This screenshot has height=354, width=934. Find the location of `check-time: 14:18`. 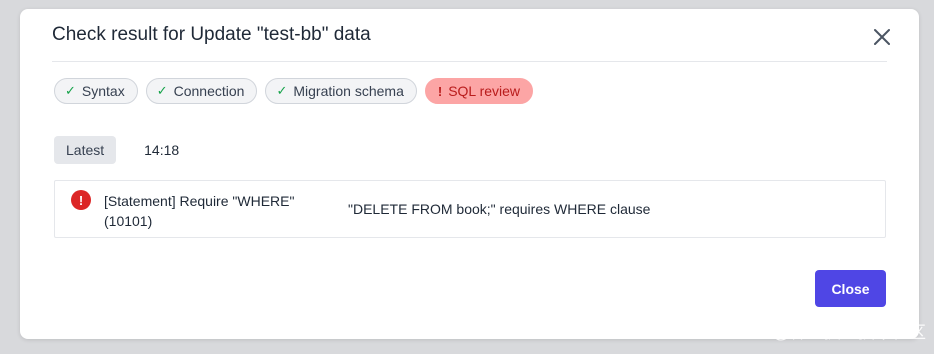

check-time: 14:18 is located at coordinates (162, 150).